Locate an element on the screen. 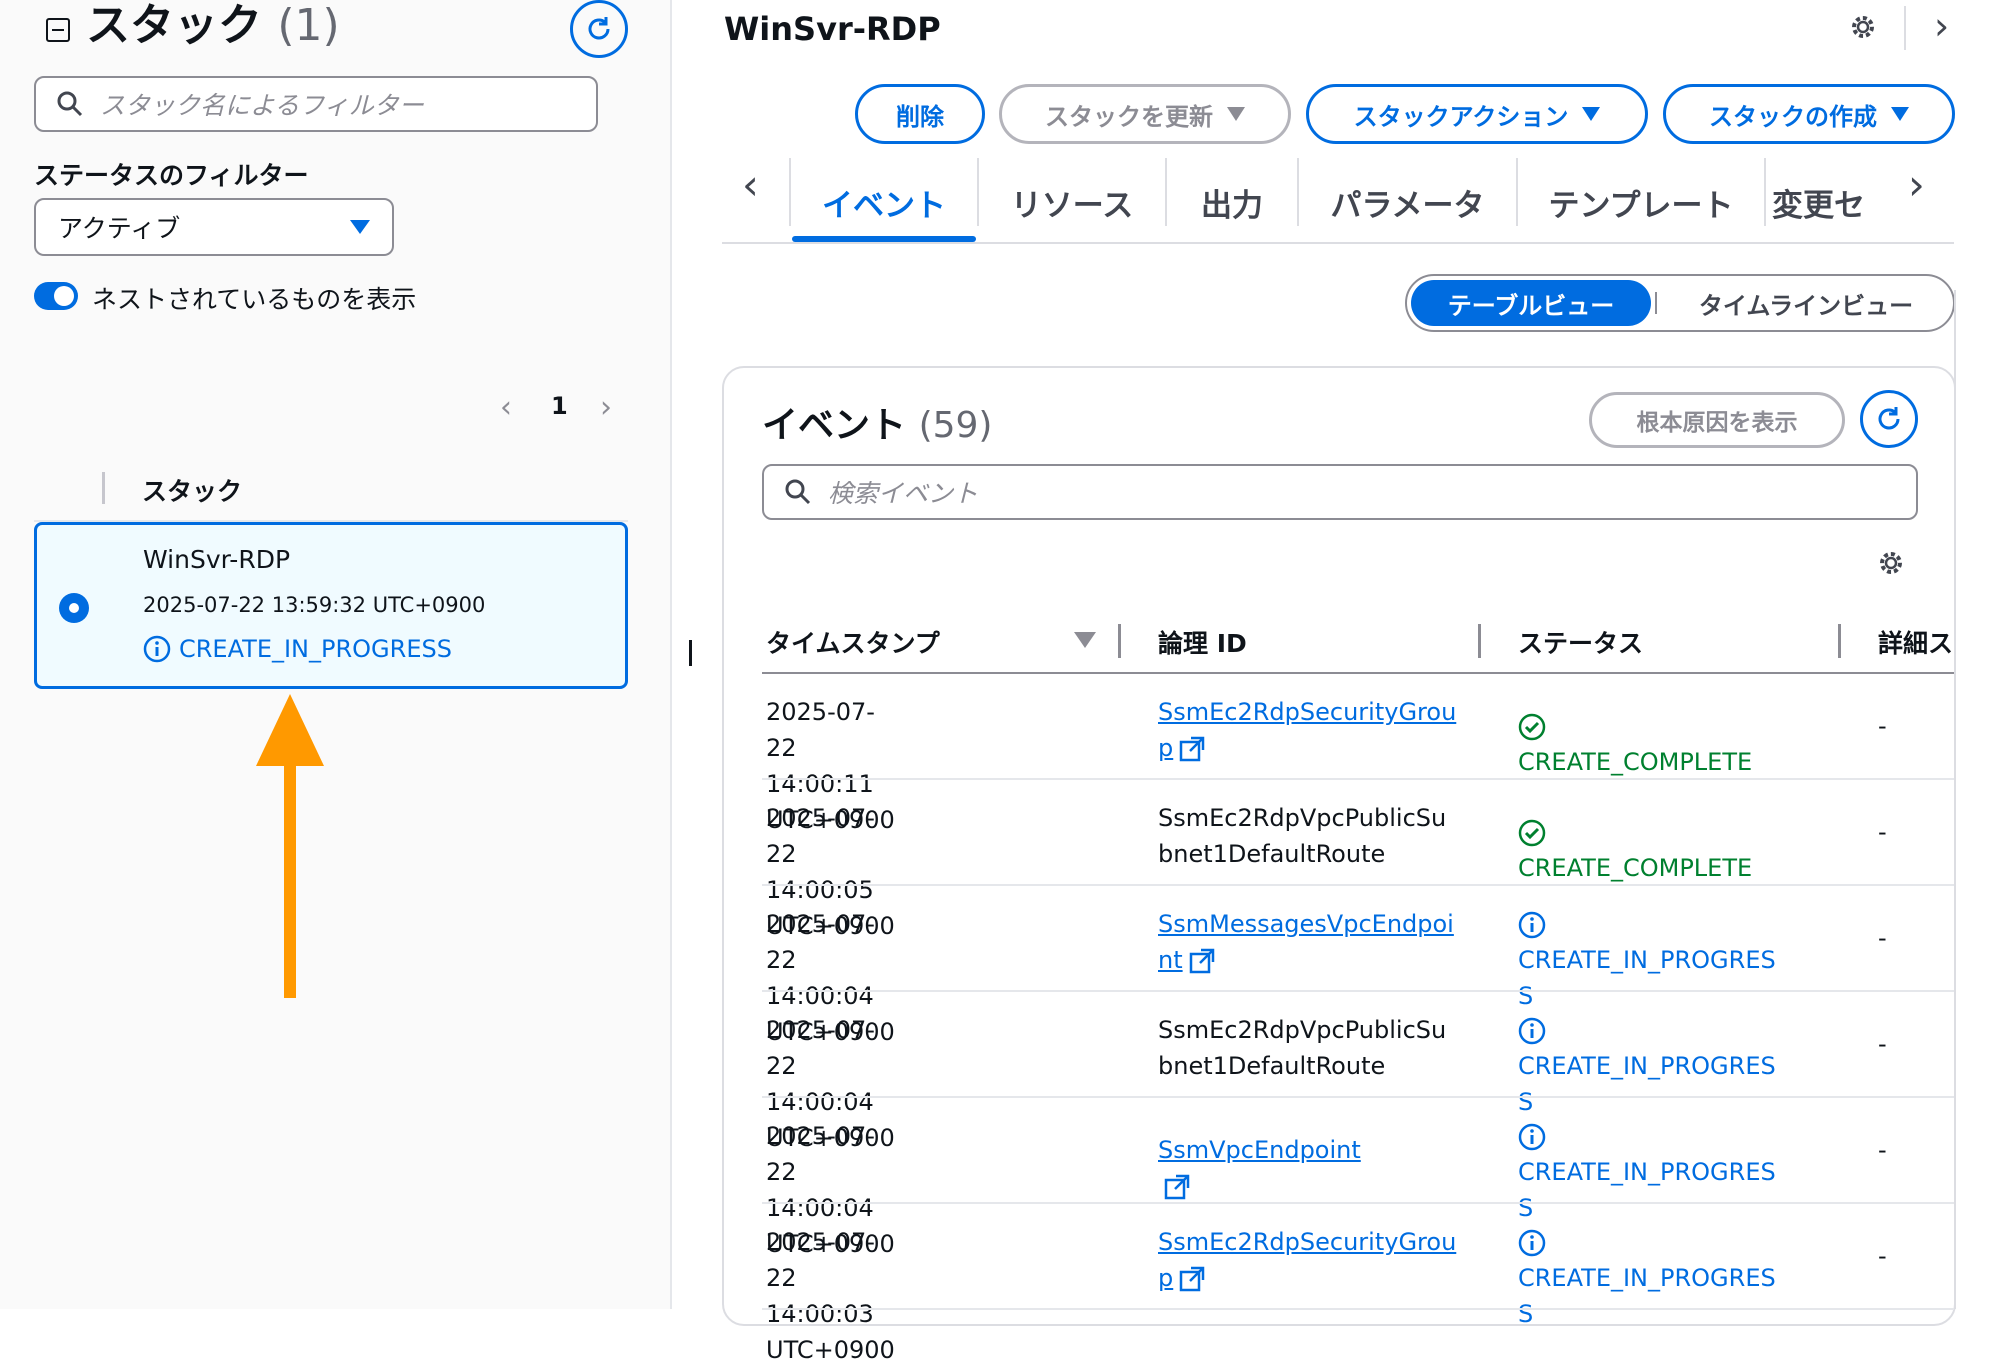 This screenshot has width=2000, height=1368. table-settings-gear-icon is located at coordinates (1891, 563).